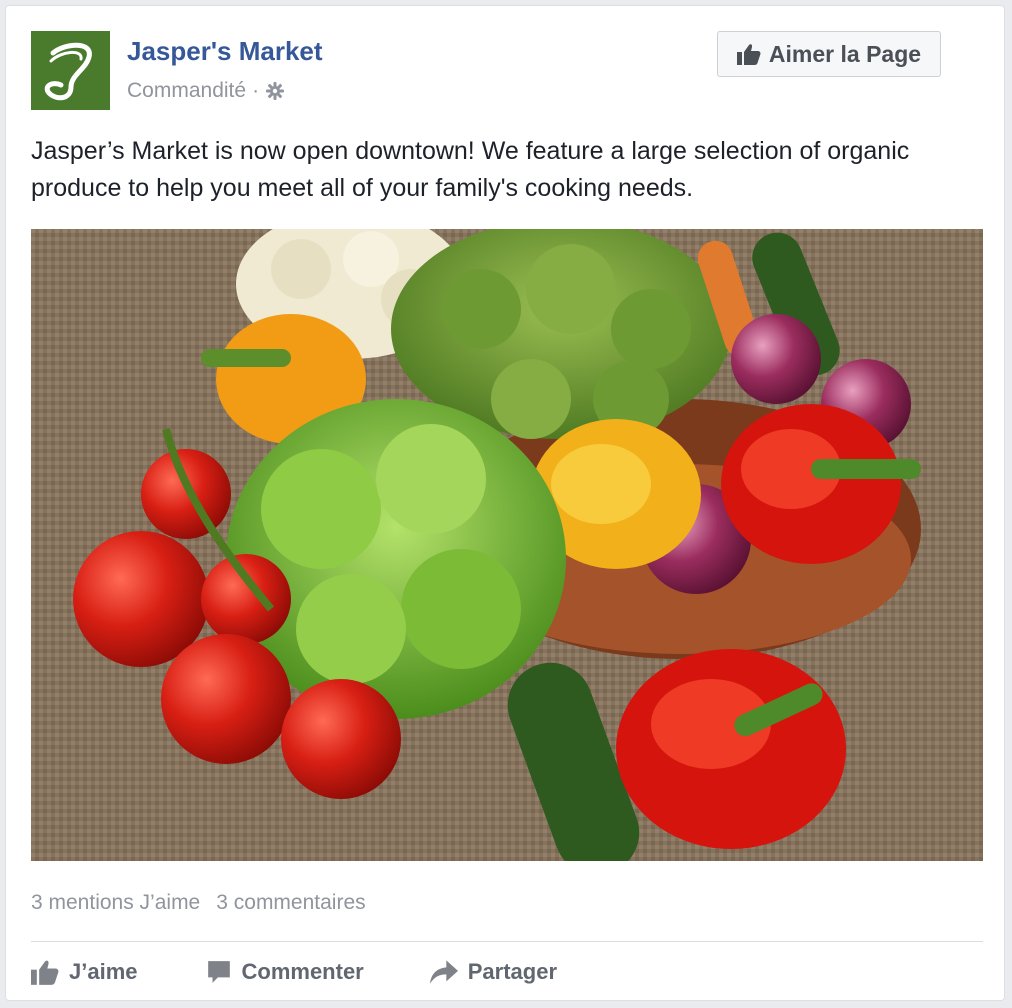 This screenshot has height=1008, width=1012. Describe the element at coordinates (103, 971) in the screenshot. I see `like-label: J’aime` at that location.